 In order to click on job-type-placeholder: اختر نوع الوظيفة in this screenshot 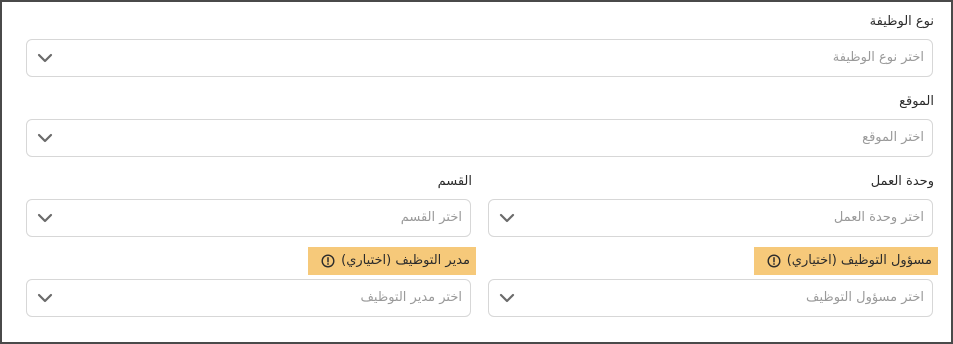, I will do `click(878, 57)`.